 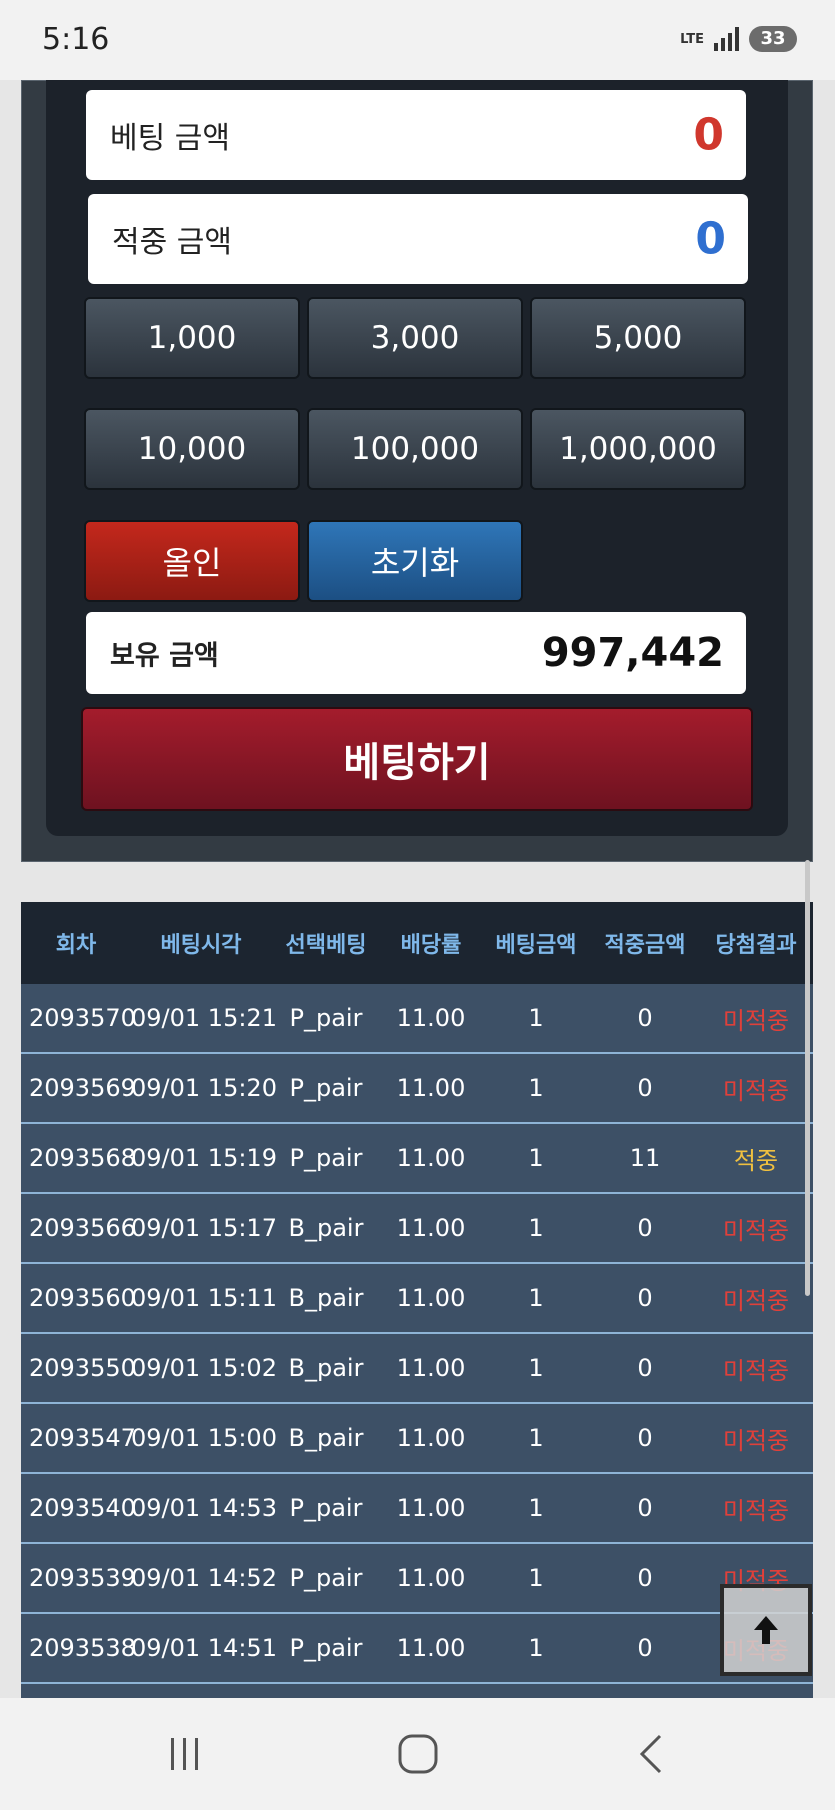 I want to click on bet-time-cell: 09/01 15:21, so click(x=204, y=1018).